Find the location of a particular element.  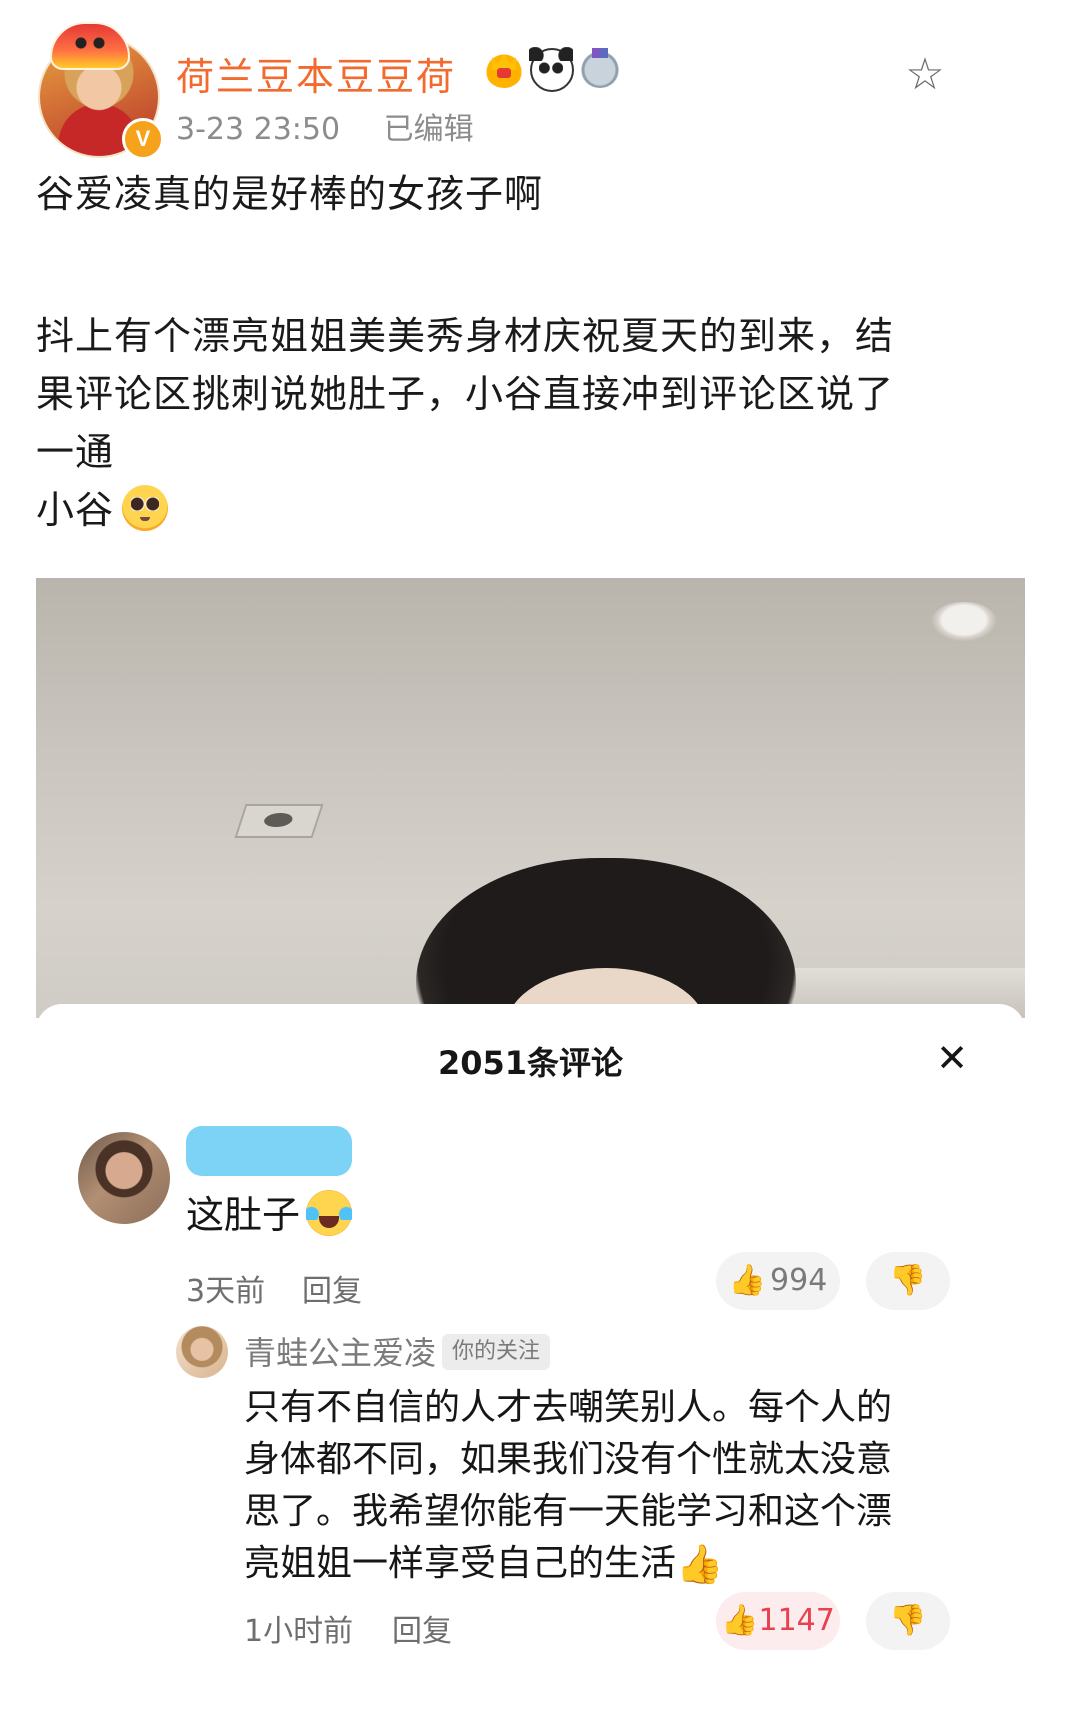

post-header: V 荷兰豆本豆豆荷 ☆ 3-23 23:50 已编辑 is located at coordinates (541, 92).